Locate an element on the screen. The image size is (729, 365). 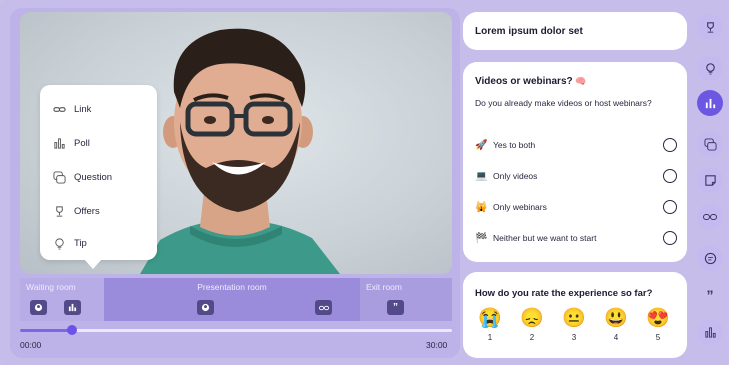
menu-item-tip: Tip is located at coordinates (69, 243).